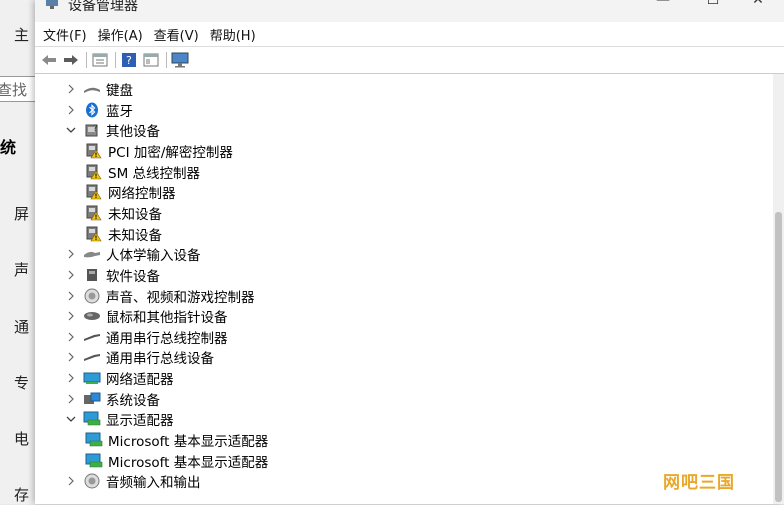  I want to click on scrollbar-thumb, so click(778, 357).